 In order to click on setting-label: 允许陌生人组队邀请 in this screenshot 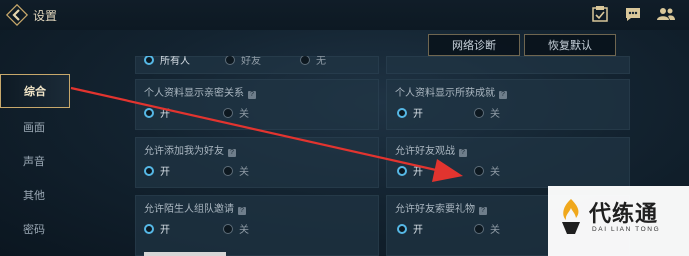, I will do `click(189, 209)`.